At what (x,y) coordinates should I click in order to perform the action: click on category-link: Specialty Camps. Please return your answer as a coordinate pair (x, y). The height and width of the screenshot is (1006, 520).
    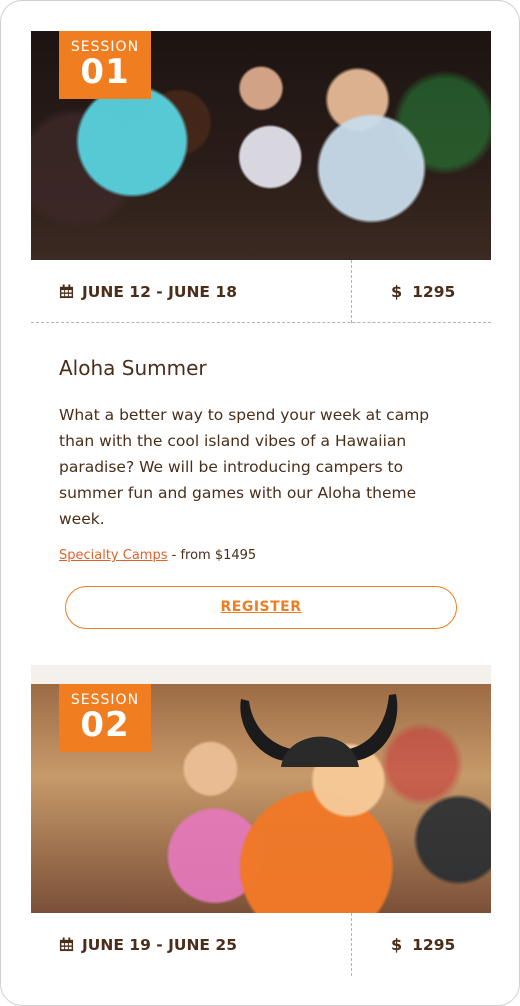
    Looking at the image, I should click on (113, 555).